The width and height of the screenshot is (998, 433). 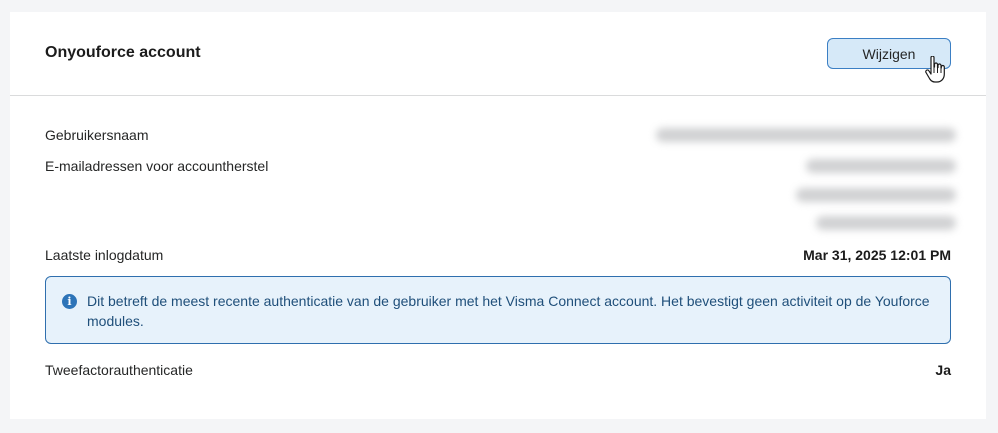 What do you see at coordinates (119, 370) in the screenshot?
I see `two-factor-label: Tweefactorauthenticatie` at bounding box center [119, 370].